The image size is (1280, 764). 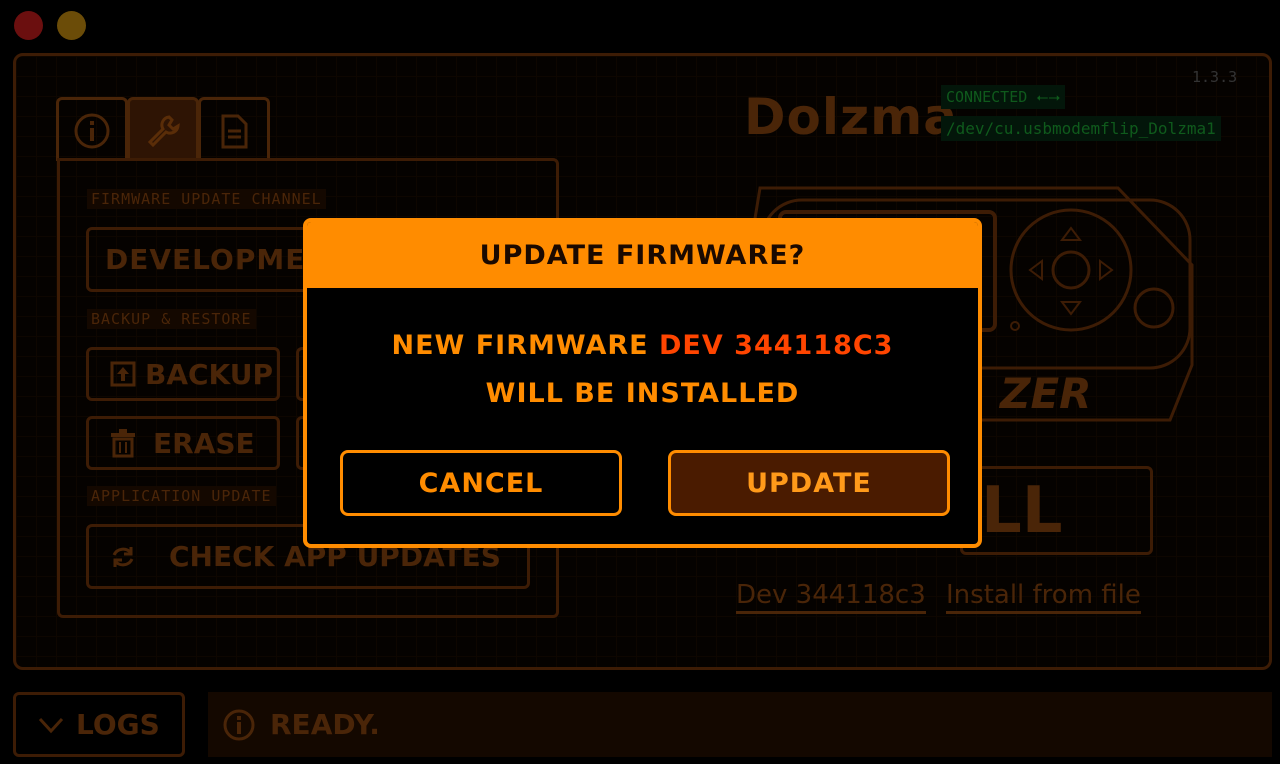 I want to click on application-update-label: APPLICATION UPDATE, so click(x=181, y=496).